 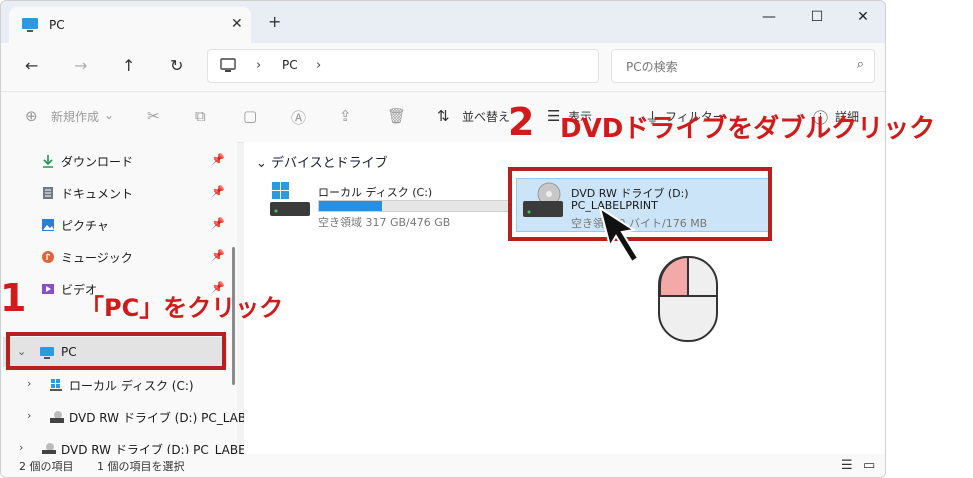 What do you see at coordinates (350, 206) in the screenshot?
I see `storage-bar-fill` at bounding box center [350, 206].